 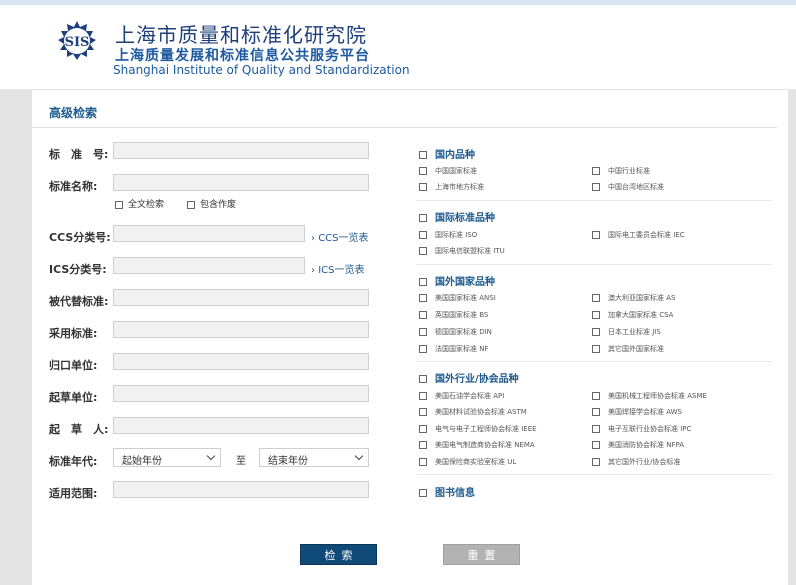 I want to click on reset-button: 重置, so click(x=481, y=554).